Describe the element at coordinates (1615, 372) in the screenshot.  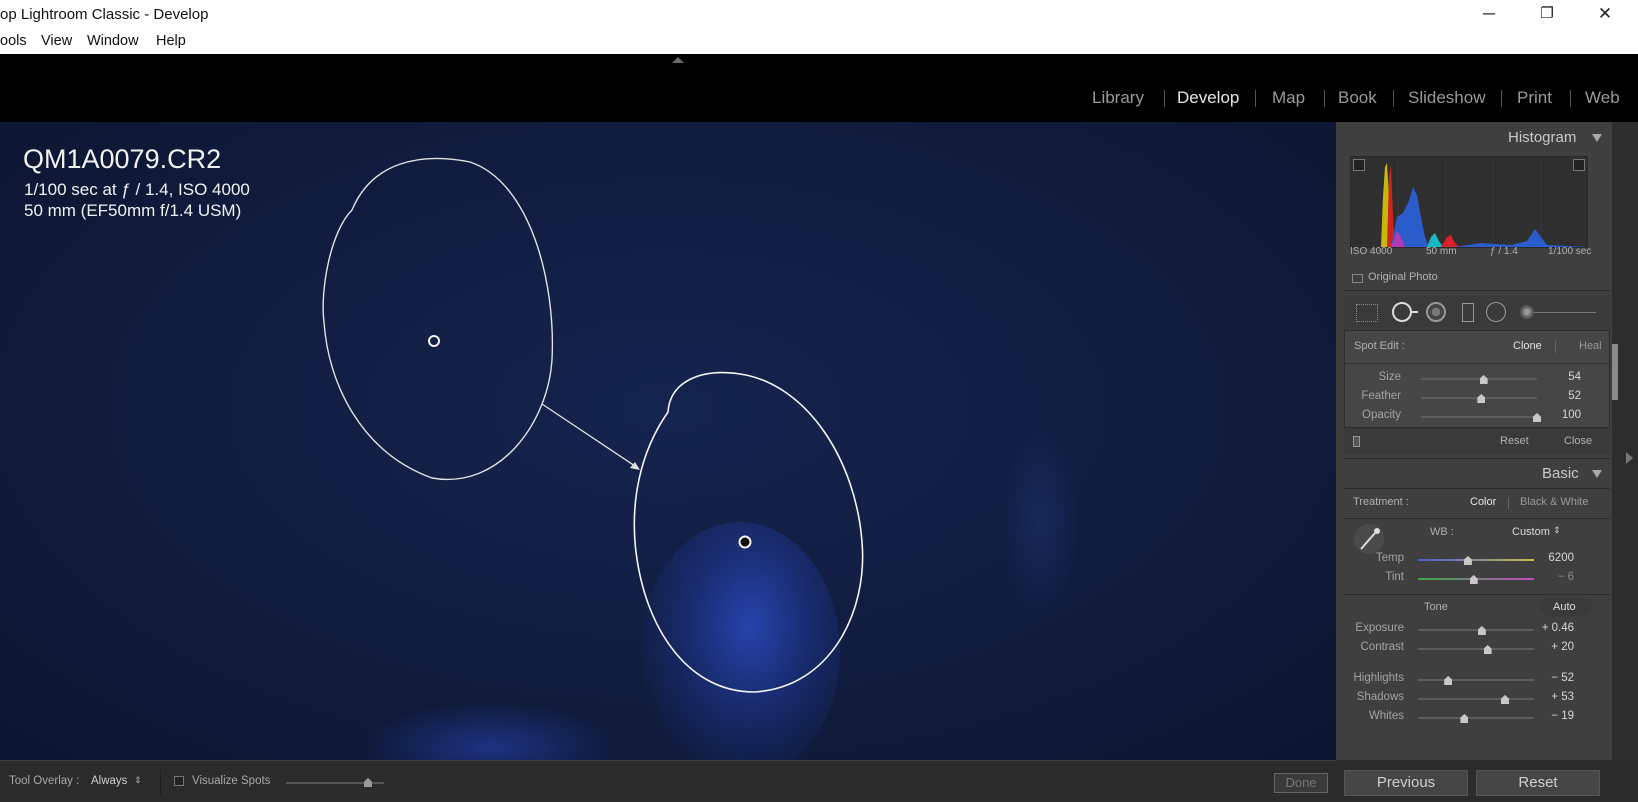
I see `panel-scrollbar-thumb` at that location.